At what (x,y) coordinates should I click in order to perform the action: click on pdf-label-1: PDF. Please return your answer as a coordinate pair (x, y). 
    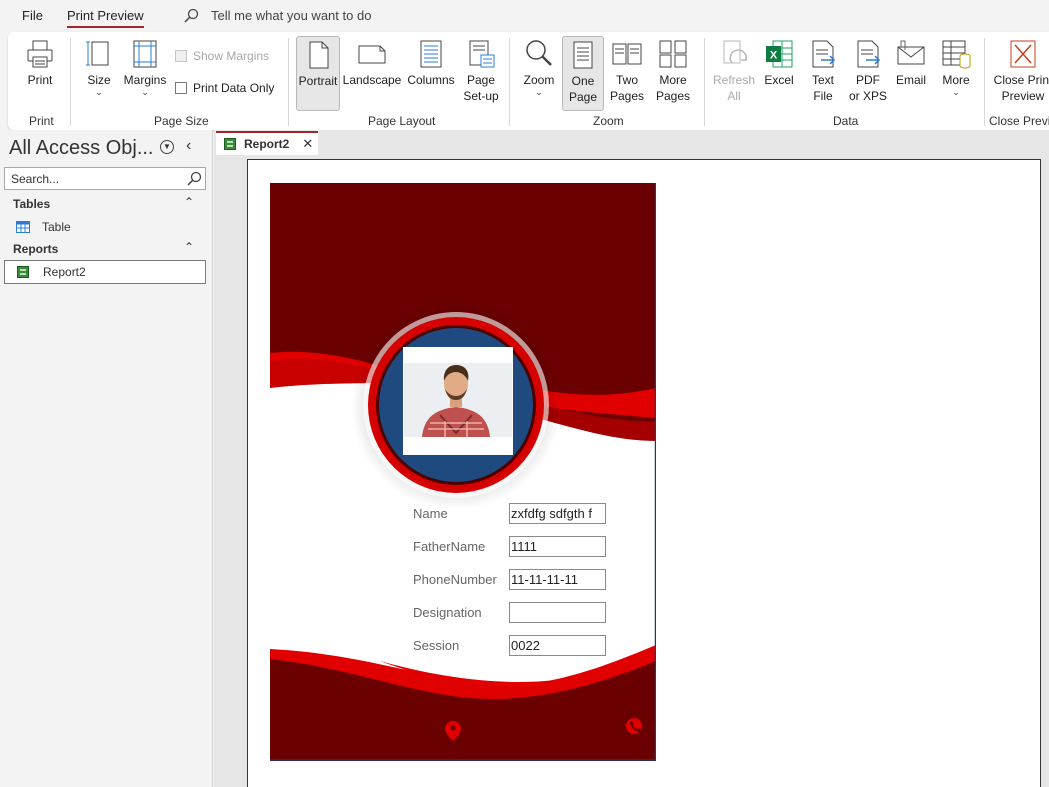
    Looking at the image, I should click on (868, 80).